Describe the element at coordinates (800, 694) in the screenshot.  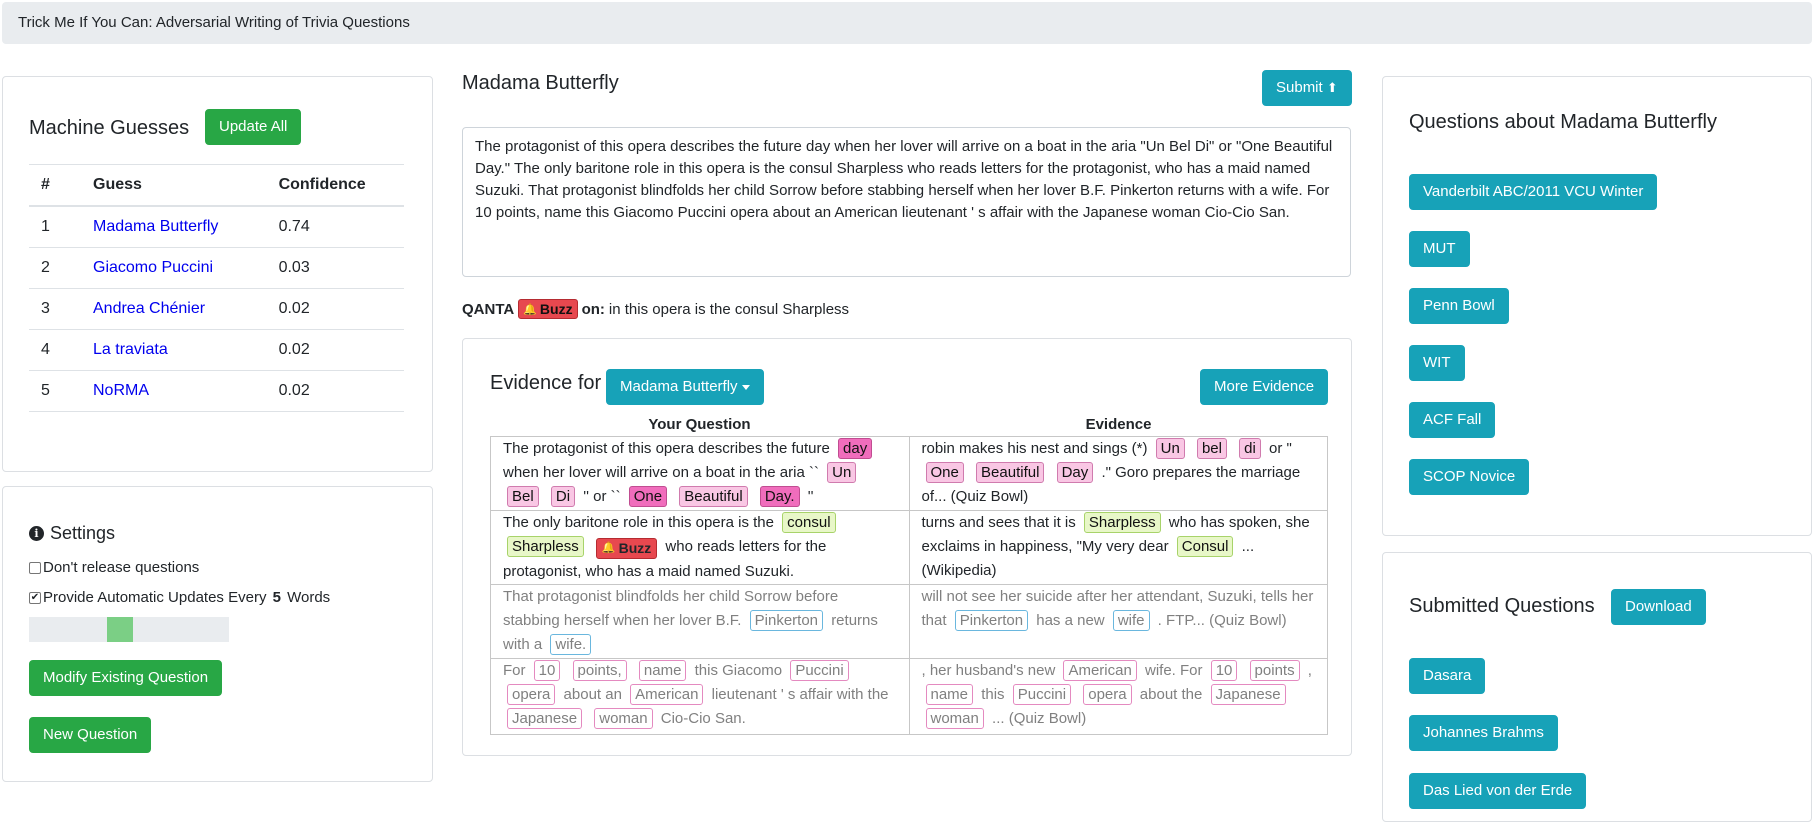
I see `text-span: lieutenant ' s affair with the` at that location.